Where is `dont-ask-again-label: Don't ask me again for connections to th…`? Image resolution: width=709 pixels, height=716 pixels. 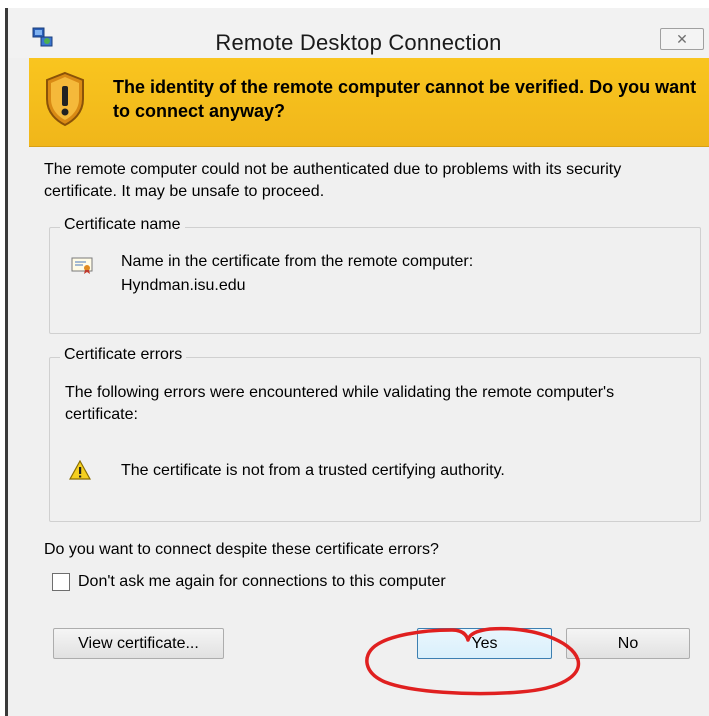 dont-ask-again-label: Don't ask me again for connections to th… is located at coordinates (262, 582).